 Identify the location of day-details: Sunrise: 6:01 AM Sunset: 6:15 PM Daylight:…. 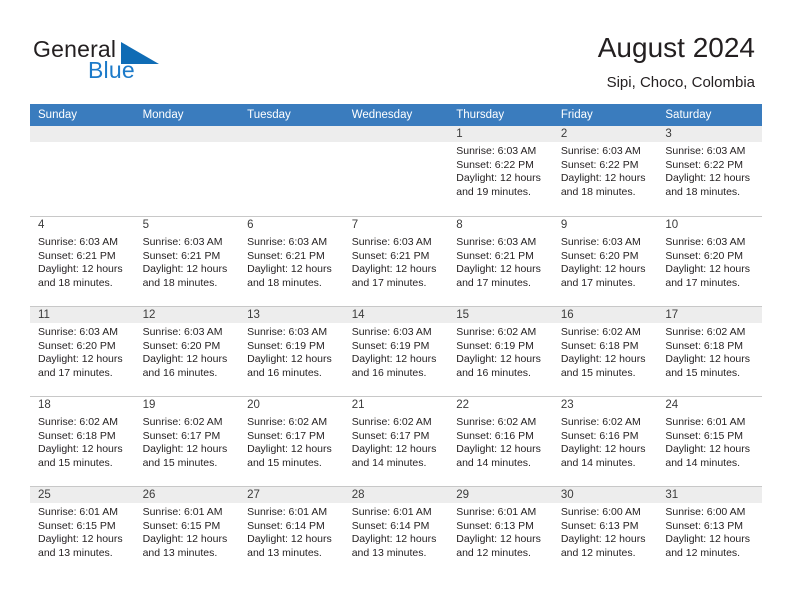
(82, 531).